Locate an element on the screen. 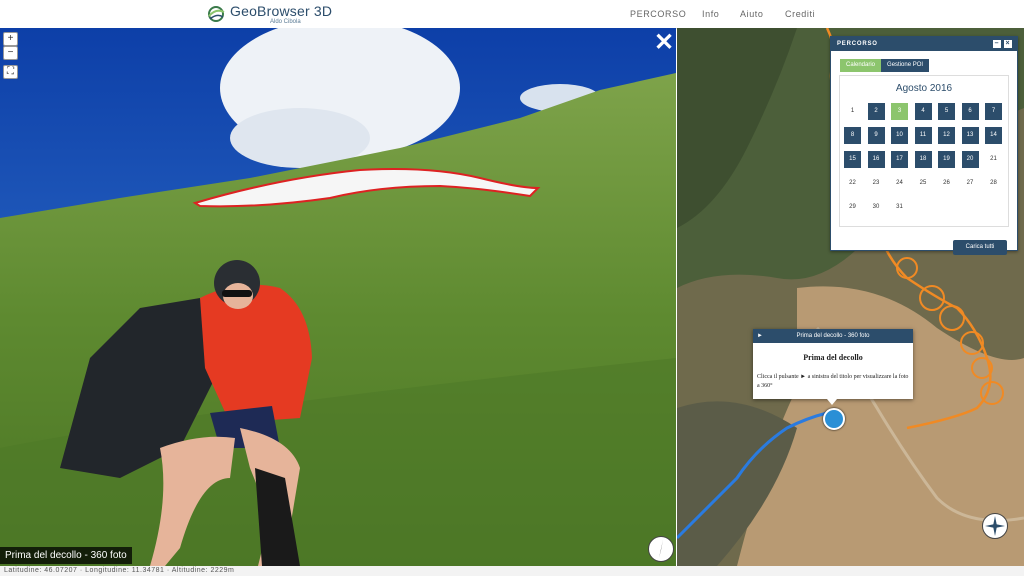 The height and width of the screenshot is (576, 1024). calendar-day: 10 is located at coordinates (899, 135).